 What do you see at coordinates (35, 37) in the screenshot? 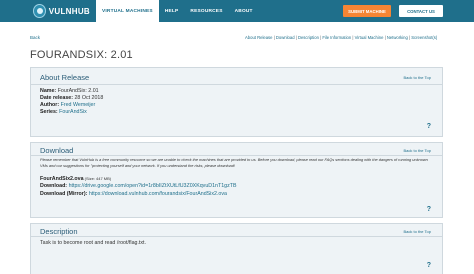
I see `back-link: Back` at bounding box center [35, 37].